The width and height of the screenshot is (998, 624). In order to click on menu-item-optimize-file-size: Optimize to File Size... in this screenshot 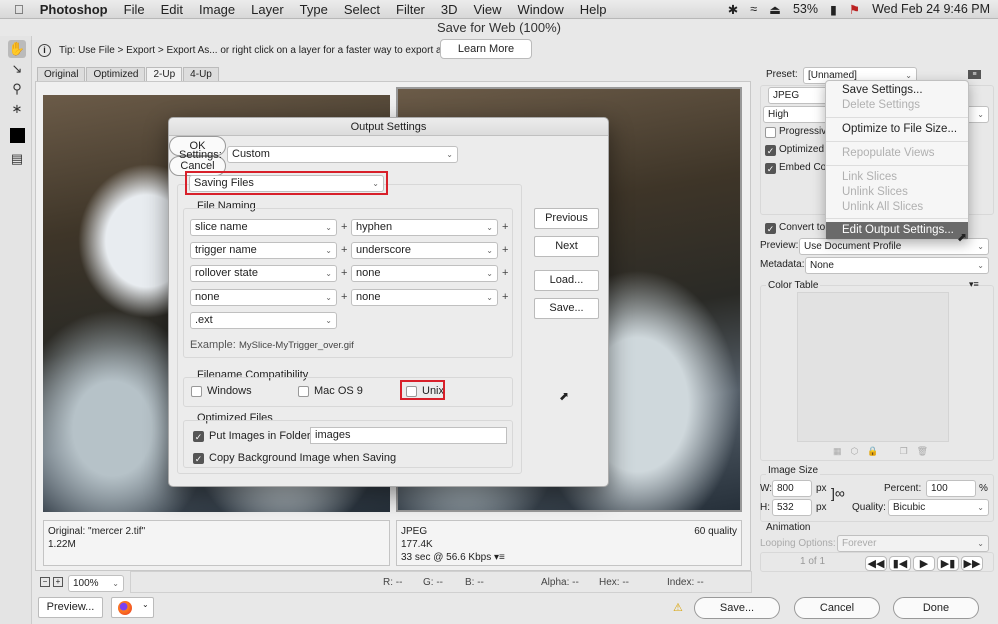, I will do `click(899, 129)`.